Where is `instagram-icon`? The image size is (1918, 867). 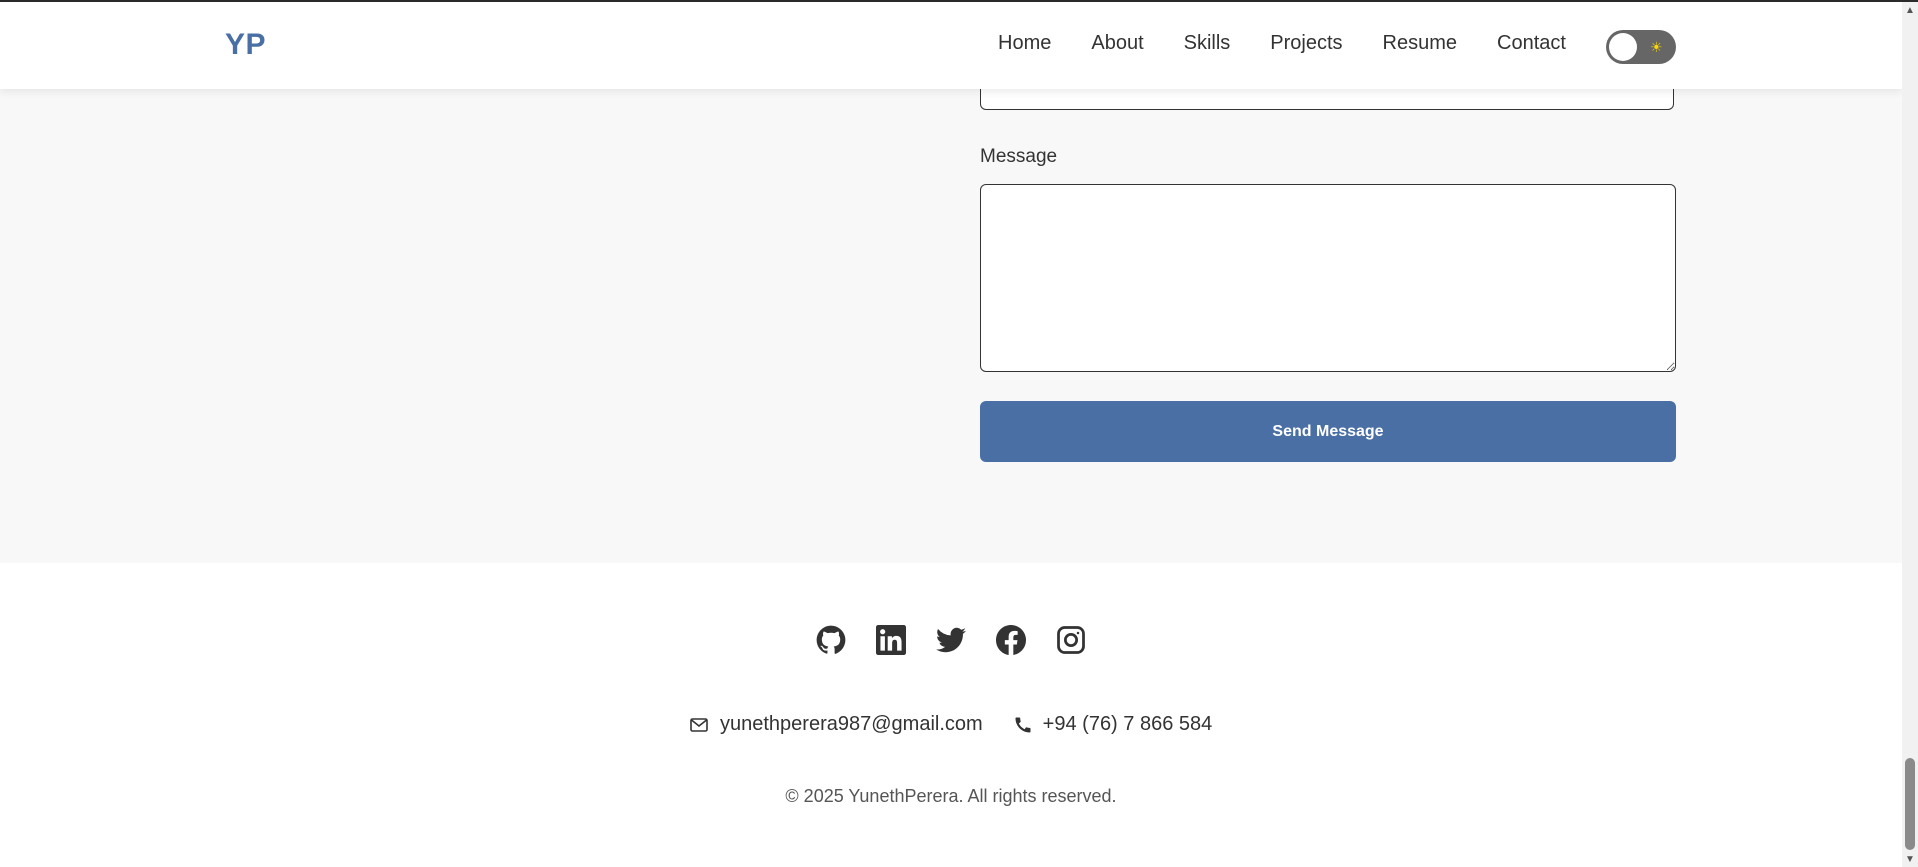
instagram-icon is located at coordinates (1071, 640).